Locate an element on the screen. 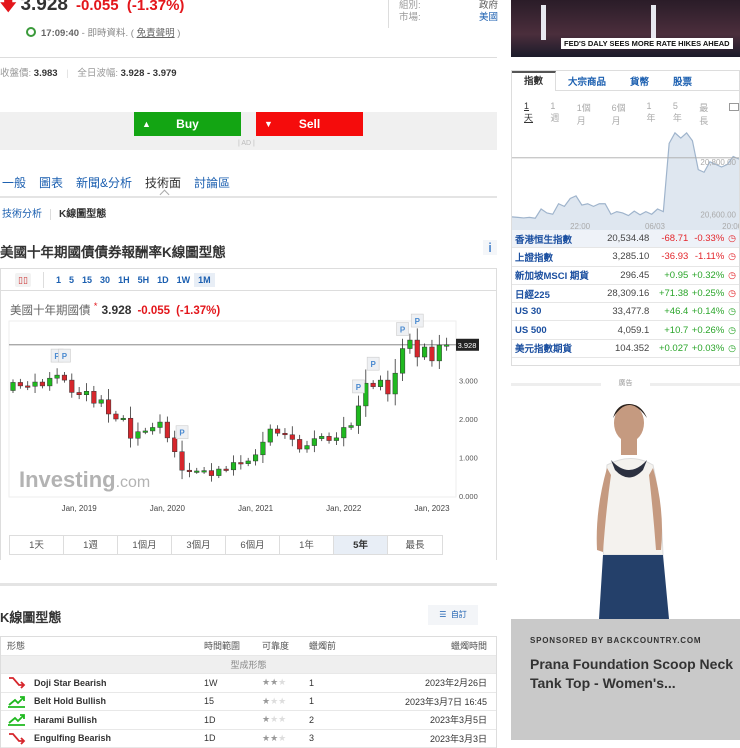 Image resolution: width=740 pixels, height=748 pixels. tab-forum: 討論區 is located at coordinates (212, 182).